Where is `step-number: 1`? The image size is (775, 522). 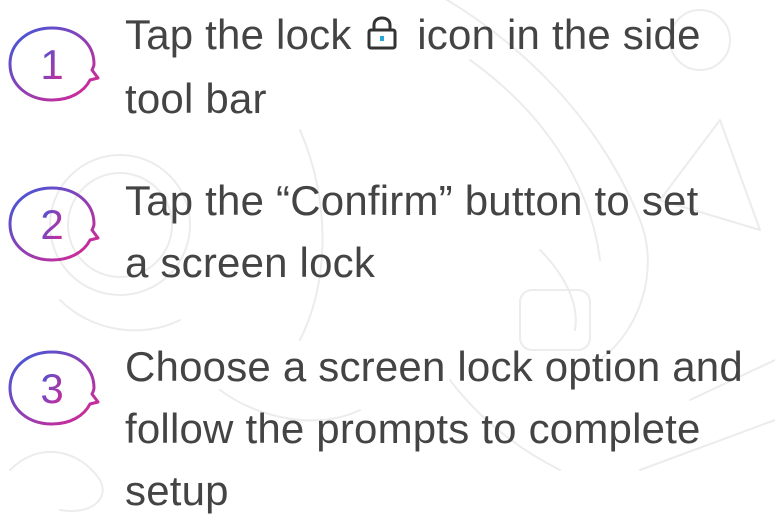 step-number: 1 is located at coordinates (51, 64).